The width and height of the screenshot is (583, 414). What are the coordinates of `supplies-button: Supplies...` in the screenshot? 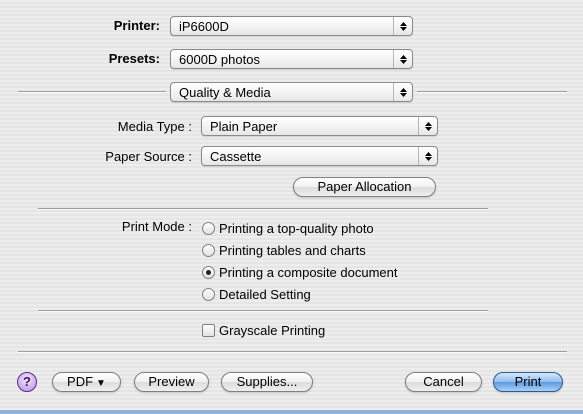 It's located at (267, 382).